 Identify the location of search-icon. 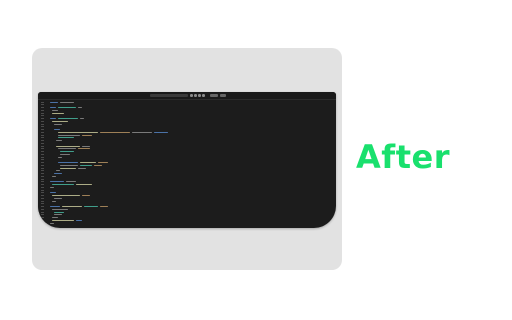
(191, 95).